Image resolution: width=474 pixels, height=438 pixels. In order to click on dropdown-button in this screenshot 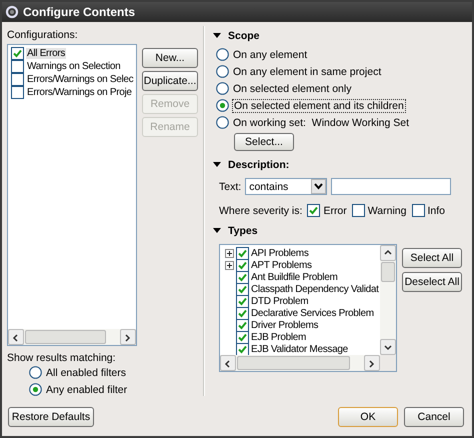, I will do `click(318, 186)`.